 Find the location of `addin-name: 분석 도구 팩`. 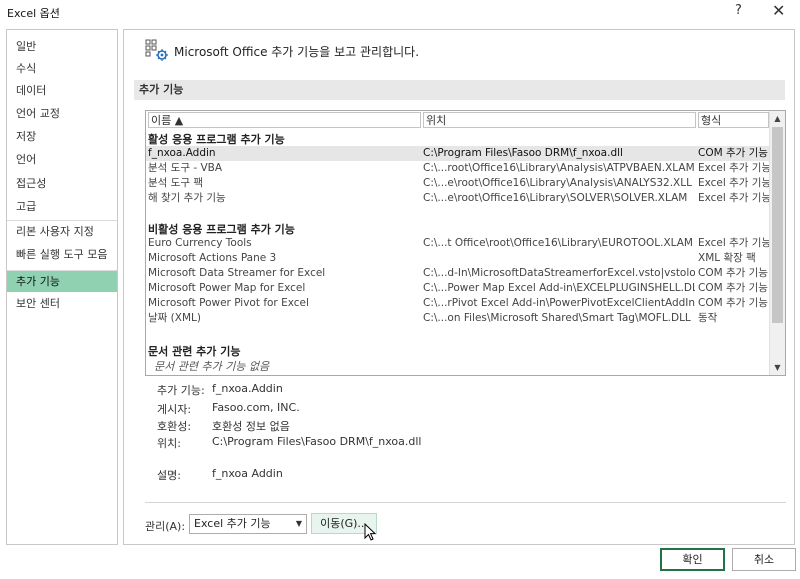

addin-name: 분석 도구 팩 is located at coordinates (175, 183).